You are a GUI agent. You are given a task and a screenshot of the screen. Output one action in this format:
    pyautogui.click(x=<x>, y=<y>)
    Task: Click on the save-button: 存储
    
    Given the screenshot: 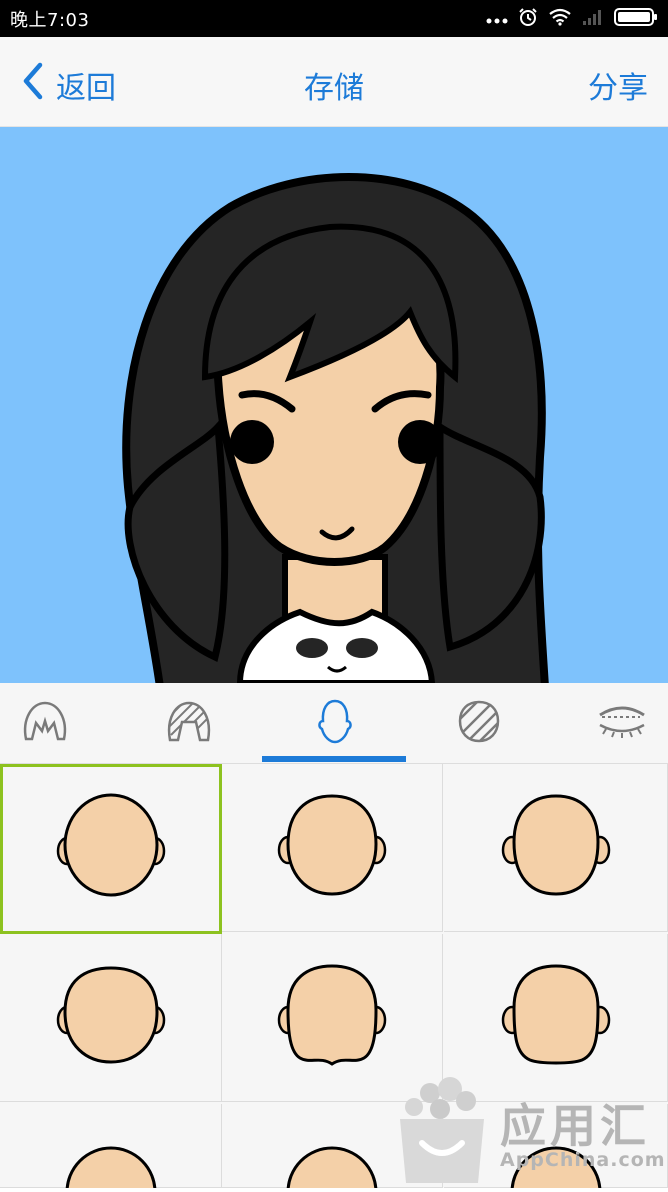 What is the action you would take?
    pyautogui.click(x=334, y=88)
    